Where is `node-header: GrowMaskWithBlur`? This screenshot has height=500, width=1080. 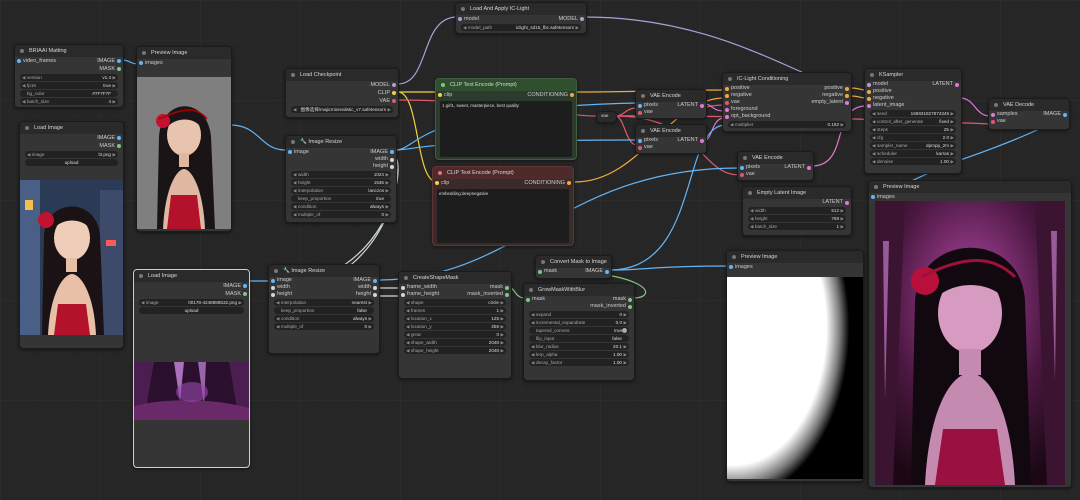 node-header: GrowMaskWithBlur is located at coordinates (579, 290).